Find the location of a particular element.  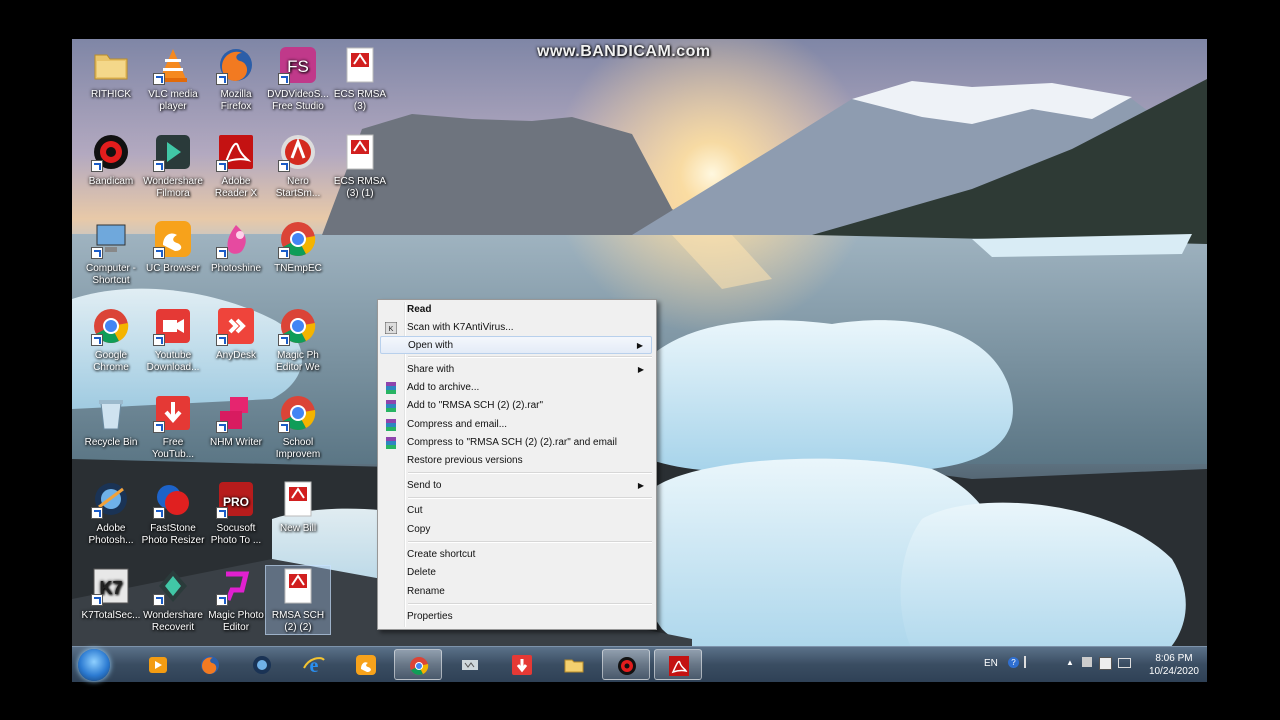

menu-item-send-to: Send to ▶ is located at coordinates (516, 486).